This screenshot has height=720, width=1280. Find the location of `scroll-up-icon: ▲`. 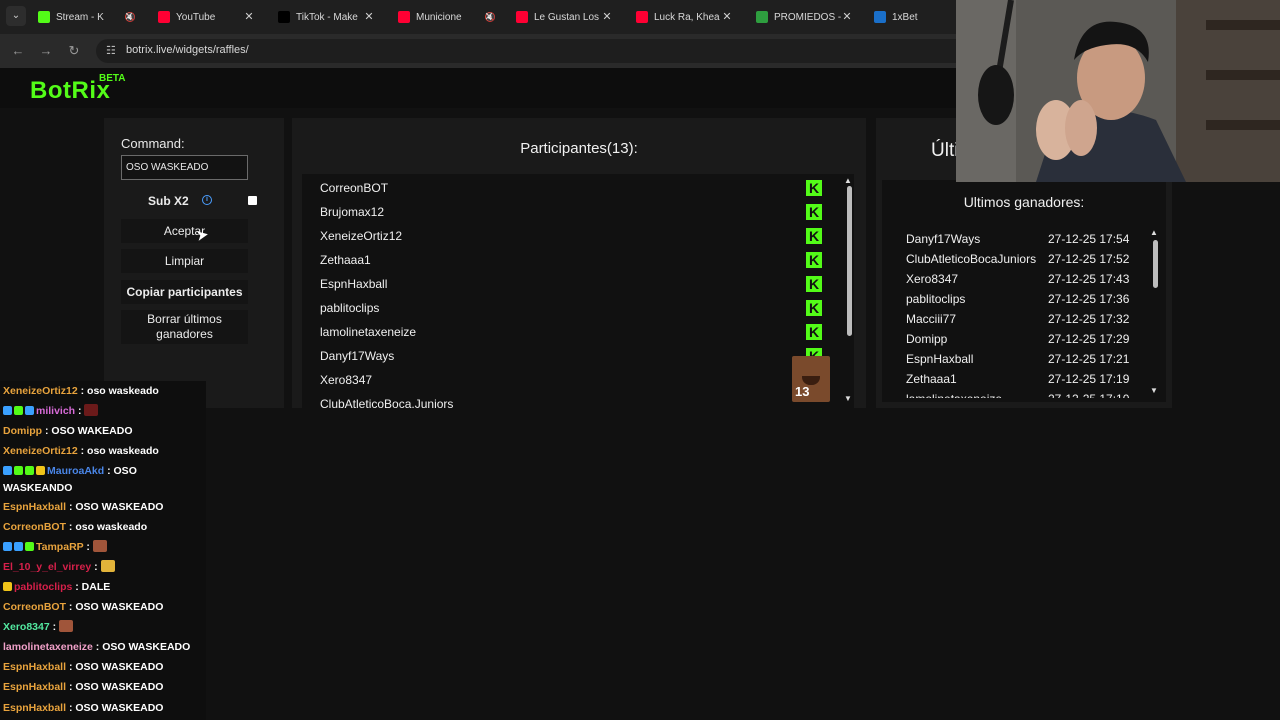

scroll-up-icon: ▲ is located at coordinates (848, 180).